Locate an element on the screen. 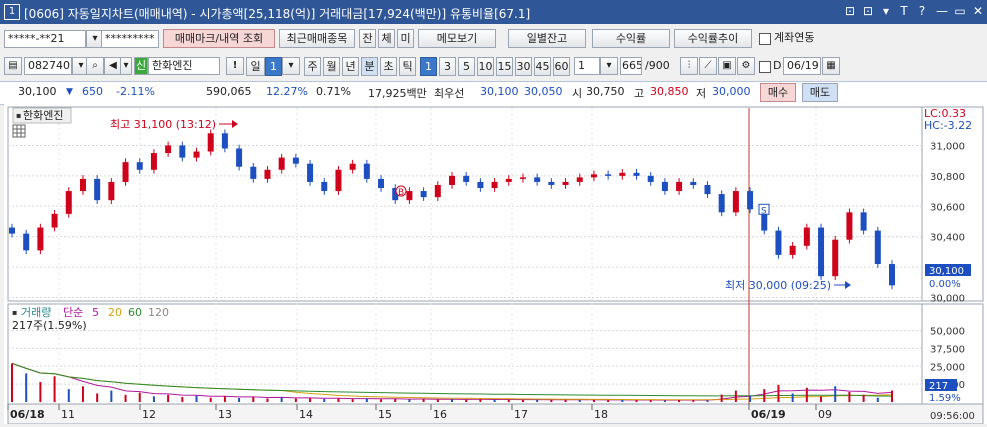 The width and height of the screenshot is (987, 427). low-price: 30,000 is located at coordinates (731, 91).